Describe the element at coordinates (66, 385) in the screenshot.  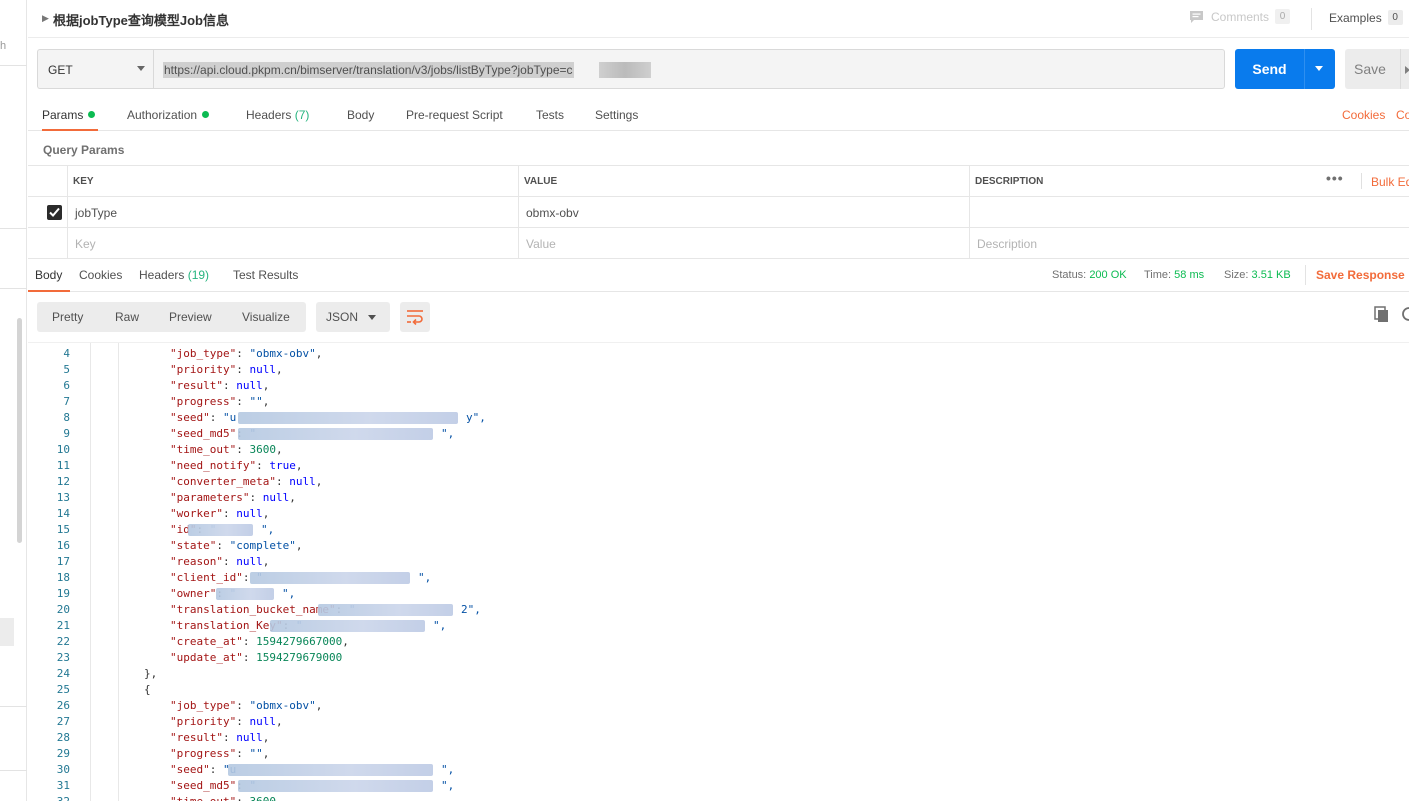
I see `line-number: 6` at that location.